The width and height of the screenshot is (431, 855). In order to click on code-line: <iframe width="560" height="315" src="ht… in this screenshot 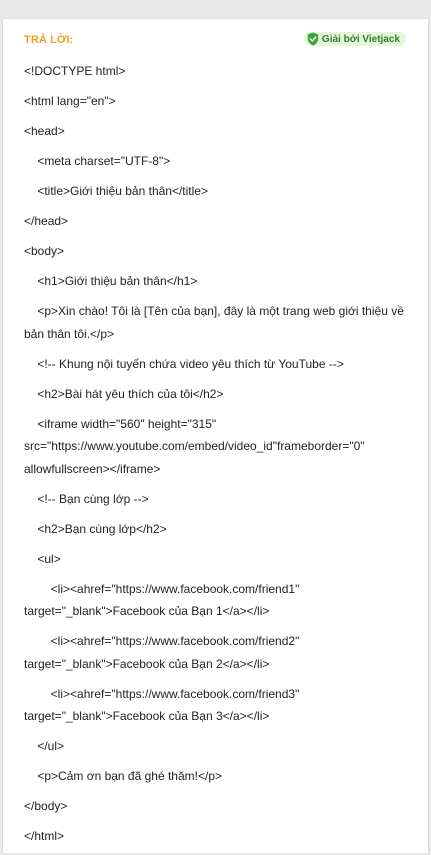, I will do `click(196, 446)`.